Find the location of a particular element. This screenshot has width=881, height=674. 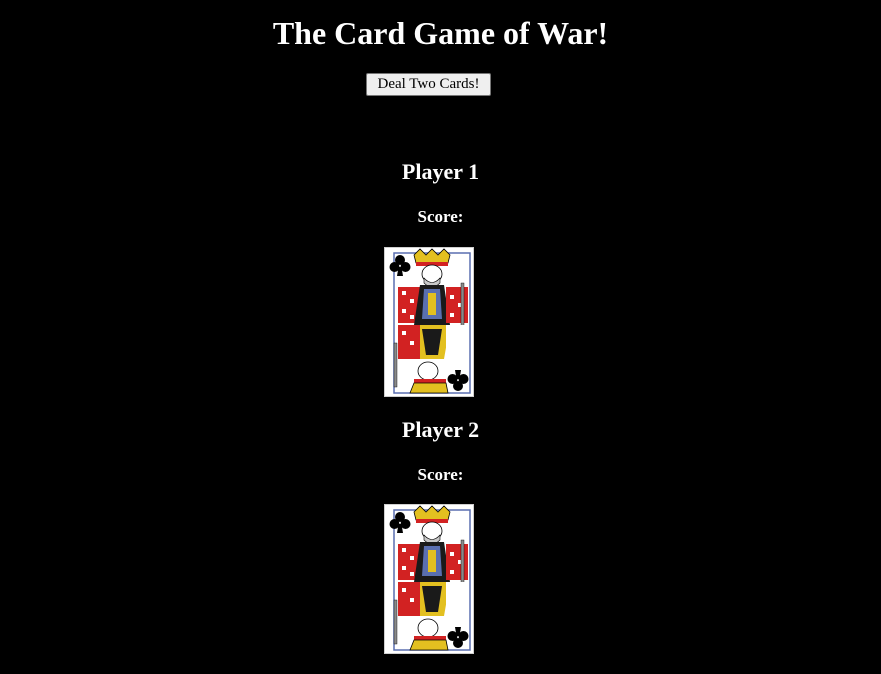

player-1-card is located at coordinates (429, 322).